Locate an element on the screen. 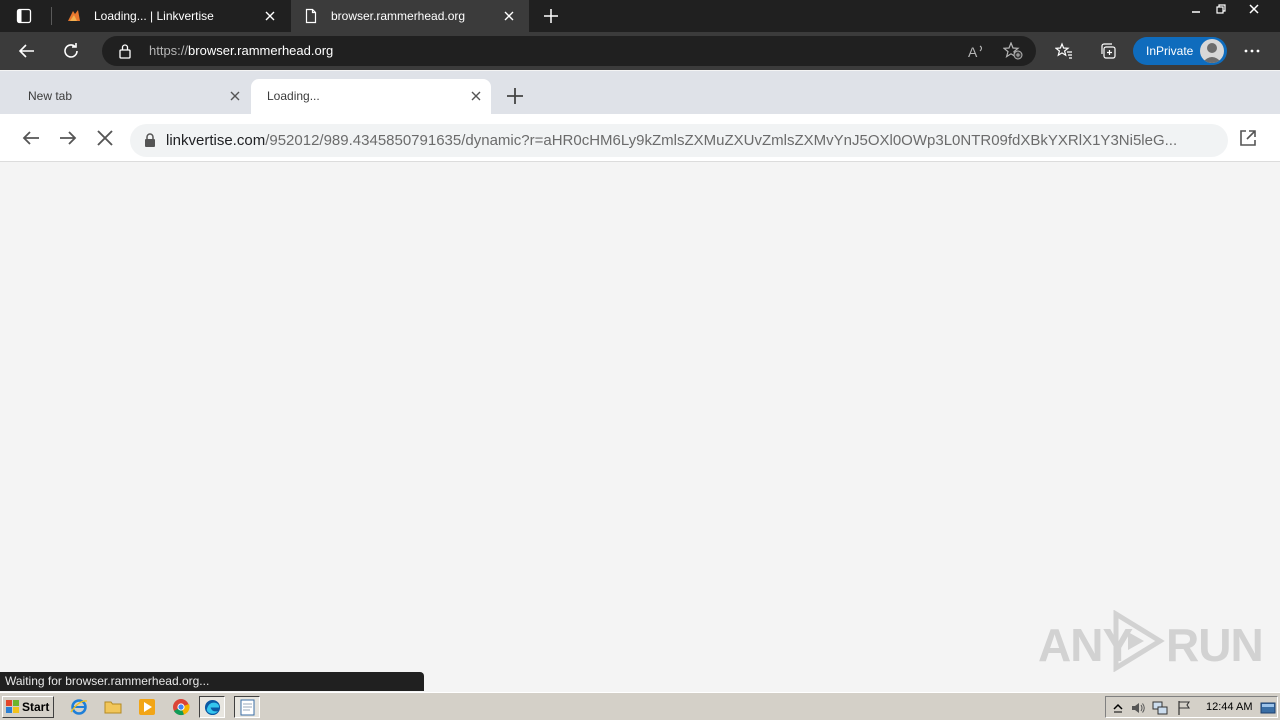  tab-actions-button is located at coordinates (24, 16).